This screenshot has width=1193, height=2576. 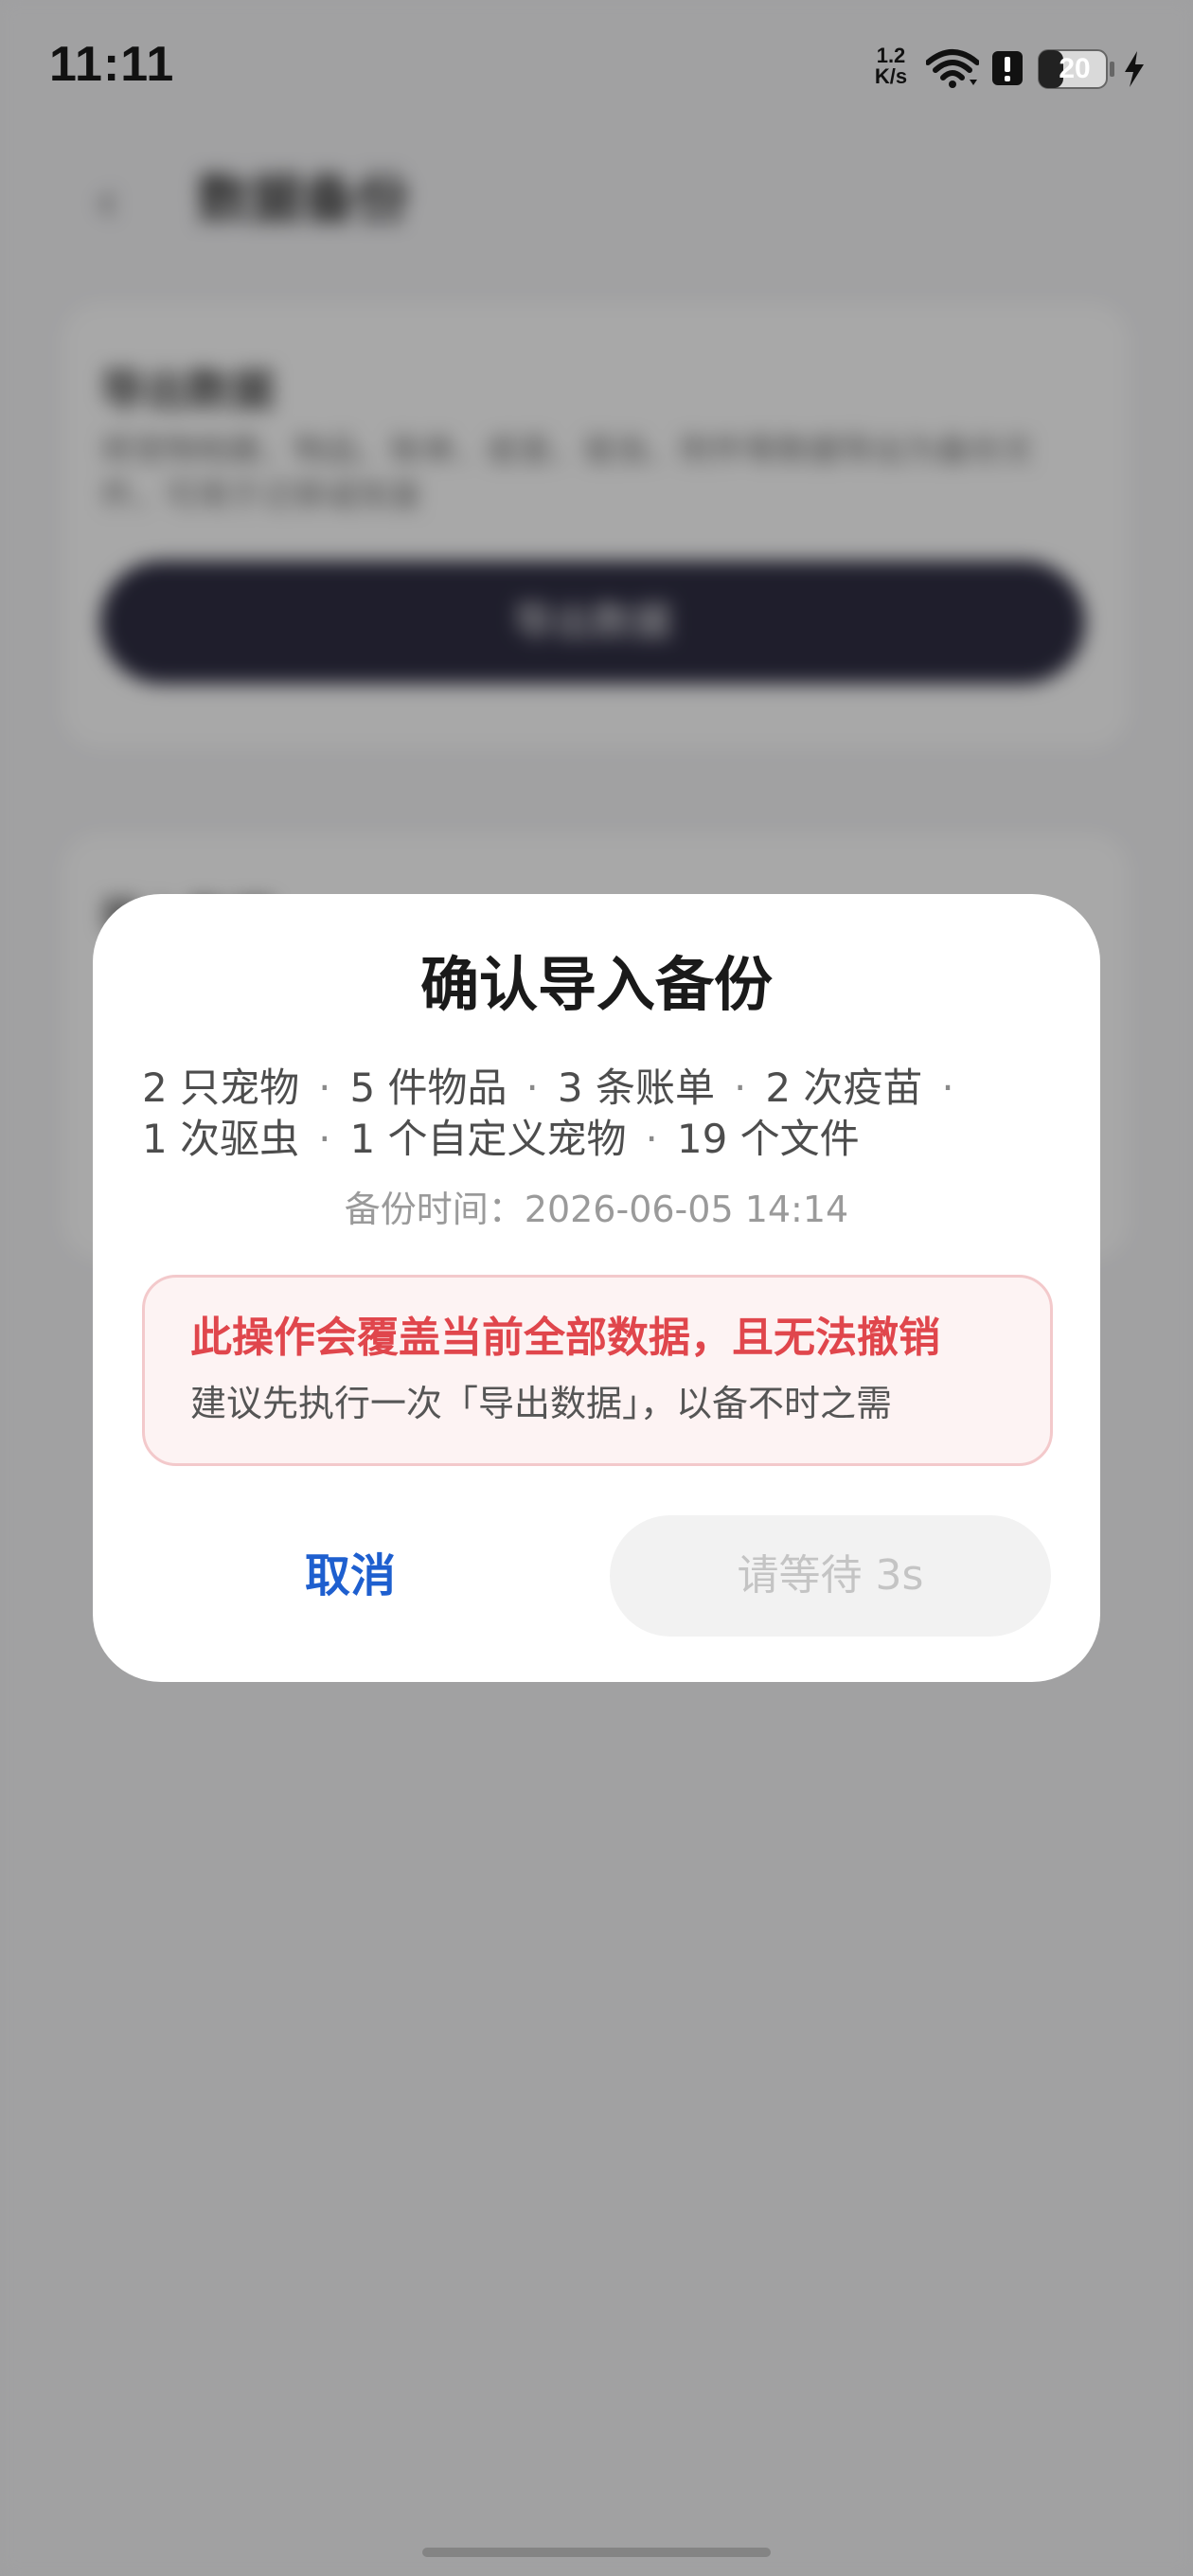 I want to click on summary-line-1: 2 只宠物 · 5 件物品 · 3 条账单 · 2 次疫苗 ·, so click(x=606, y=1088).